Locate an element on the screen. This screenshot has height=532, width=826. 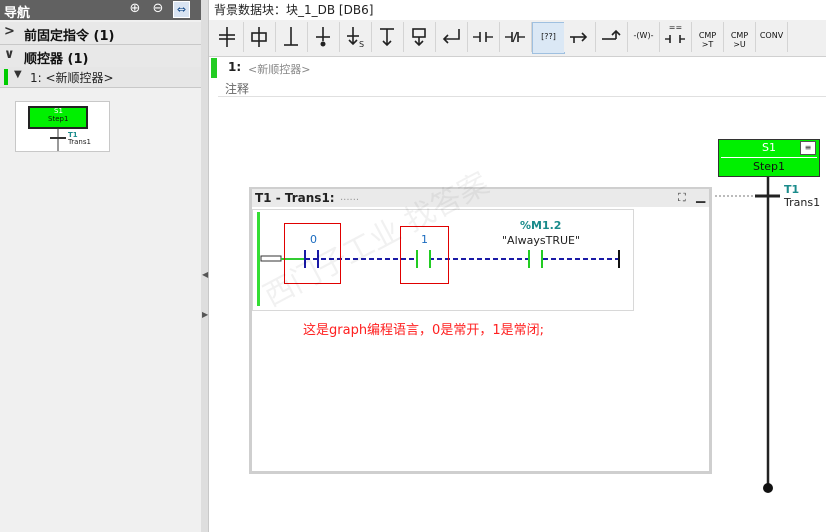
coil-w-text: -(W)- is located at coordinates (643, 35).